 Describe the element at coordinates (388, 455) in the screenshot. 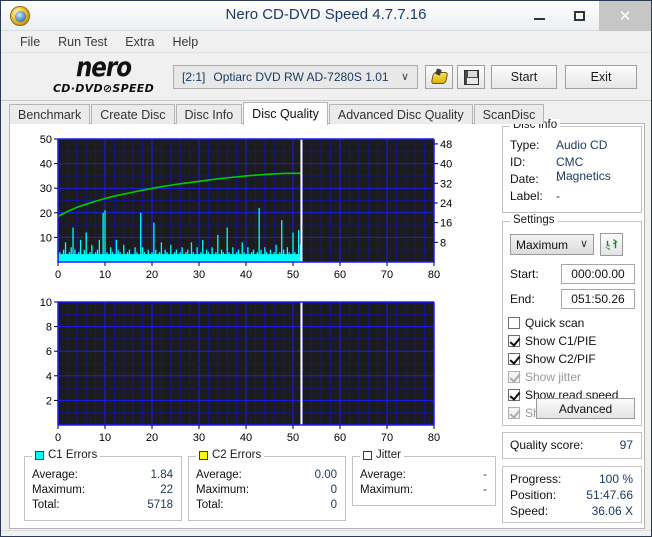

I see `jitter-title: Jitter` at that location.